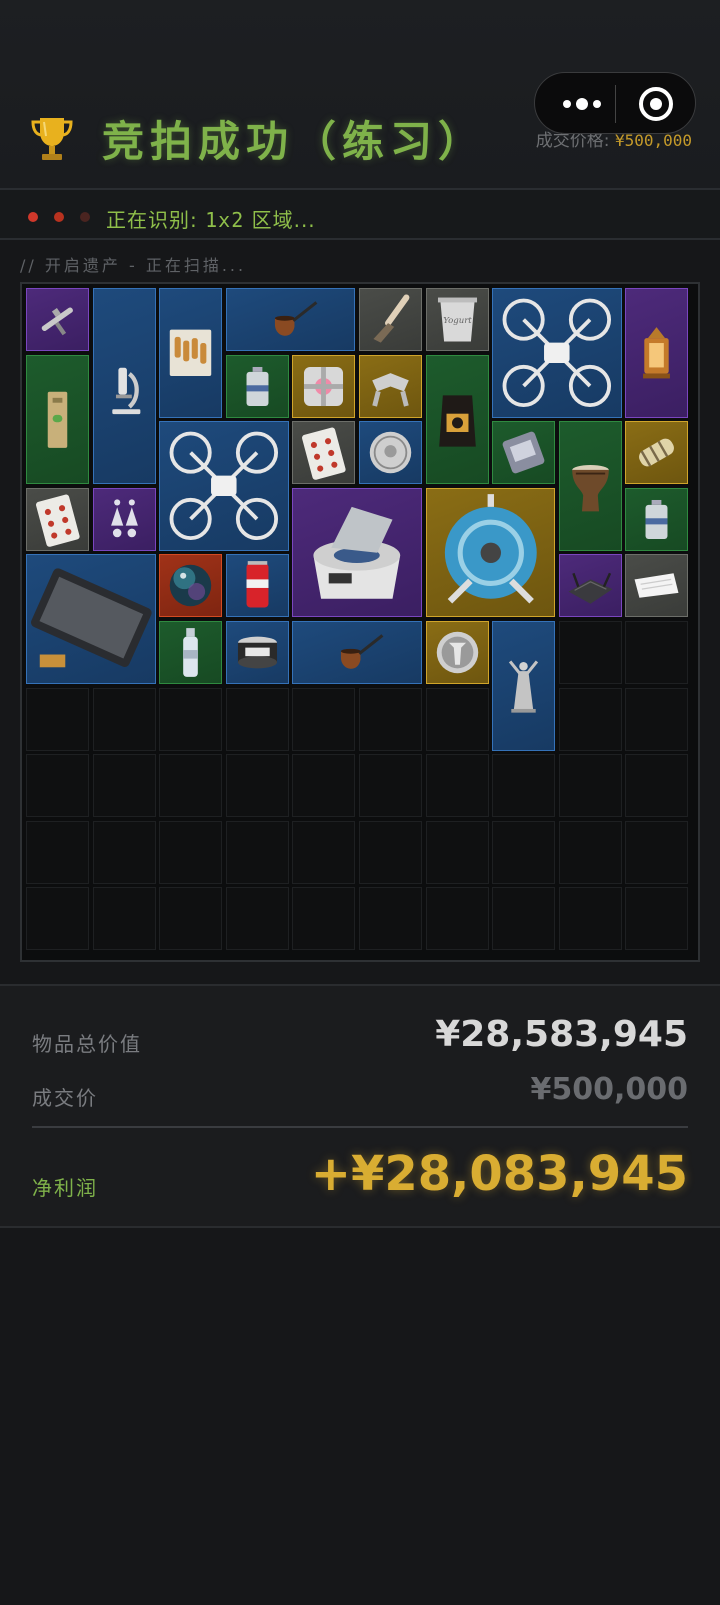 The height and width of the screenshot is (1605, 720). Describe the element at coordinates (390, 389) in the screenshot. I see `claw-icon` at that location.